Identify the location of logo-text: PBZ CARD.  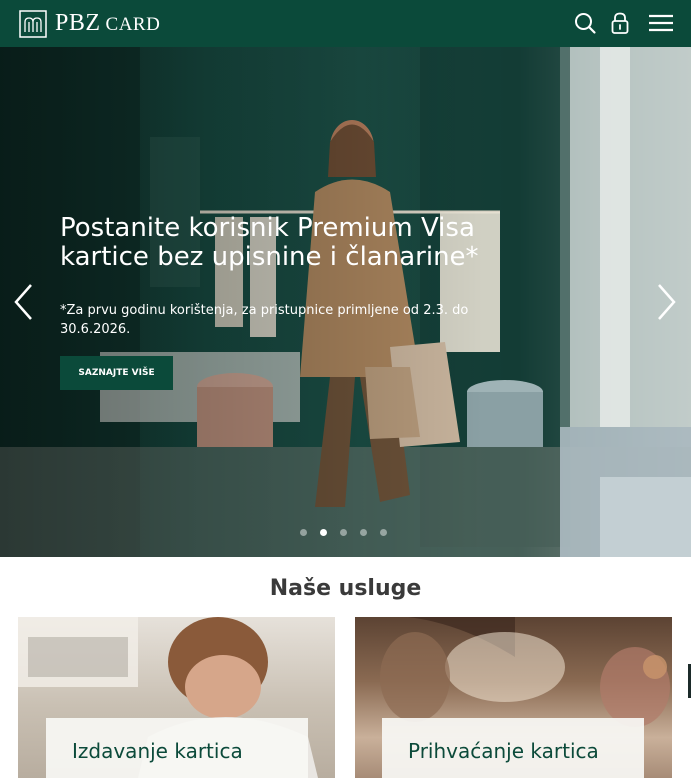
(108, 23).